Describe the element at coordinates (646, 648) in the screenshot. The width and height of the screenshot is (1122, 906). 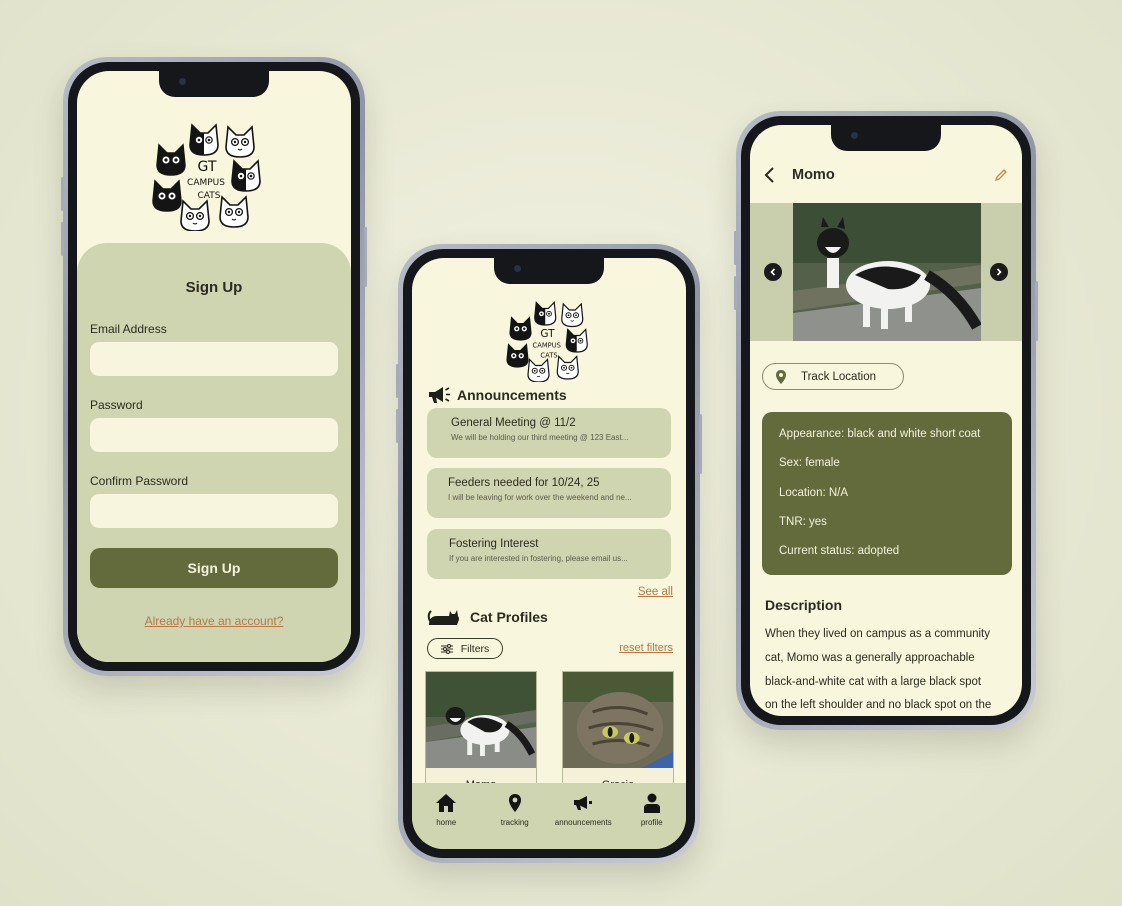
I see `reset-filters-link: reset filters` at that location.